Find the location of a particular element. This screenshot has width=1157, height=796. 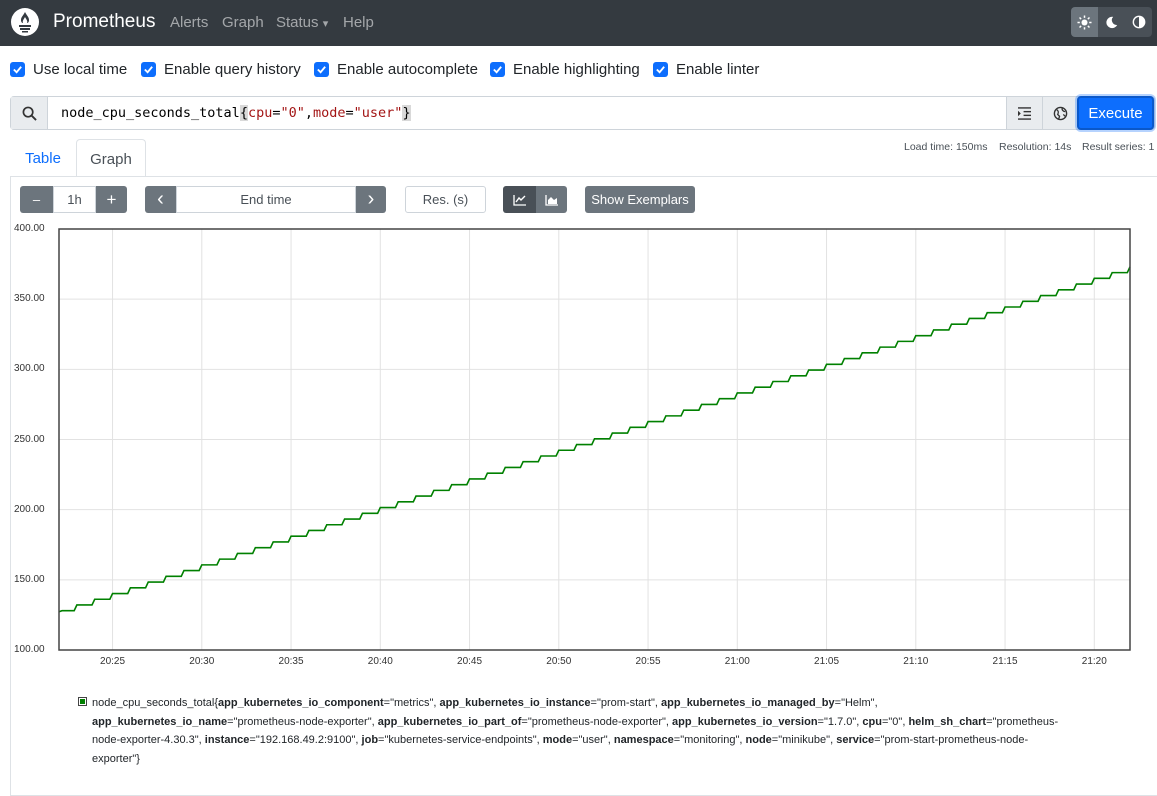

legend-label-value: "monitoring" is located at coordinates (710, 740).